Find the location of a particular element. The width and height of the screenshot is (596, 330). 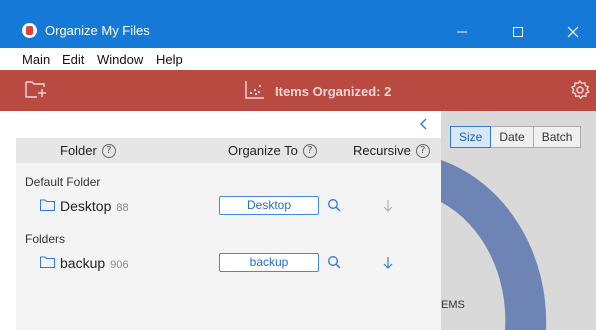

column-recursive-label: Recursive is located at coordinates (382, 150).